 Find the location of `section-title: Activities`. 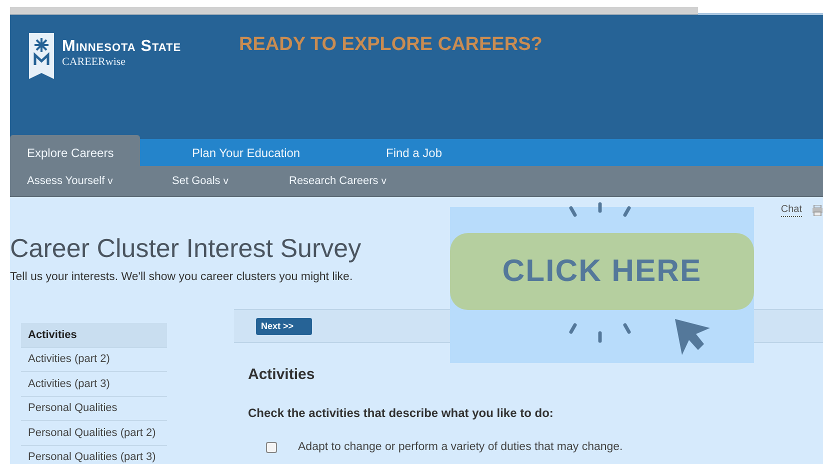

section-title: Activities is located at coordinates (282, 375).